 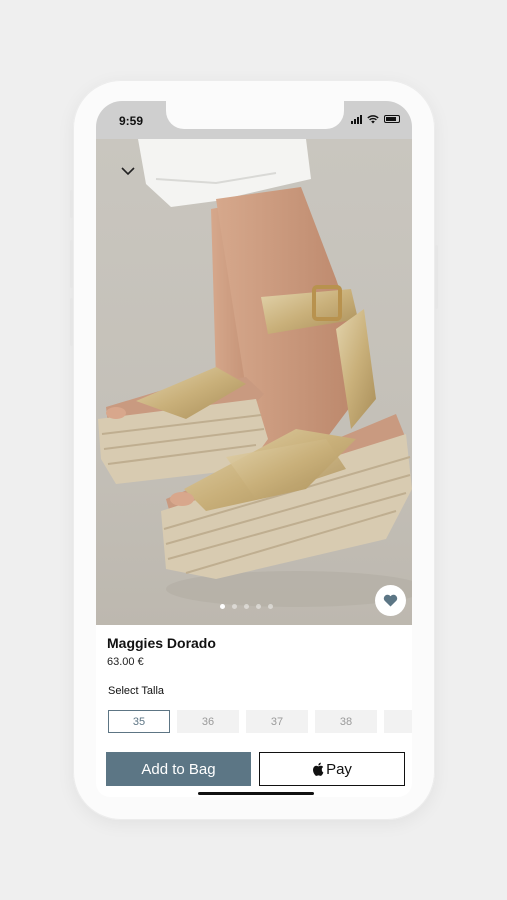 What do you see at coordinates (356, 119) in the screenshot?
I see `signal-icon` at bounding box center [356, 119].